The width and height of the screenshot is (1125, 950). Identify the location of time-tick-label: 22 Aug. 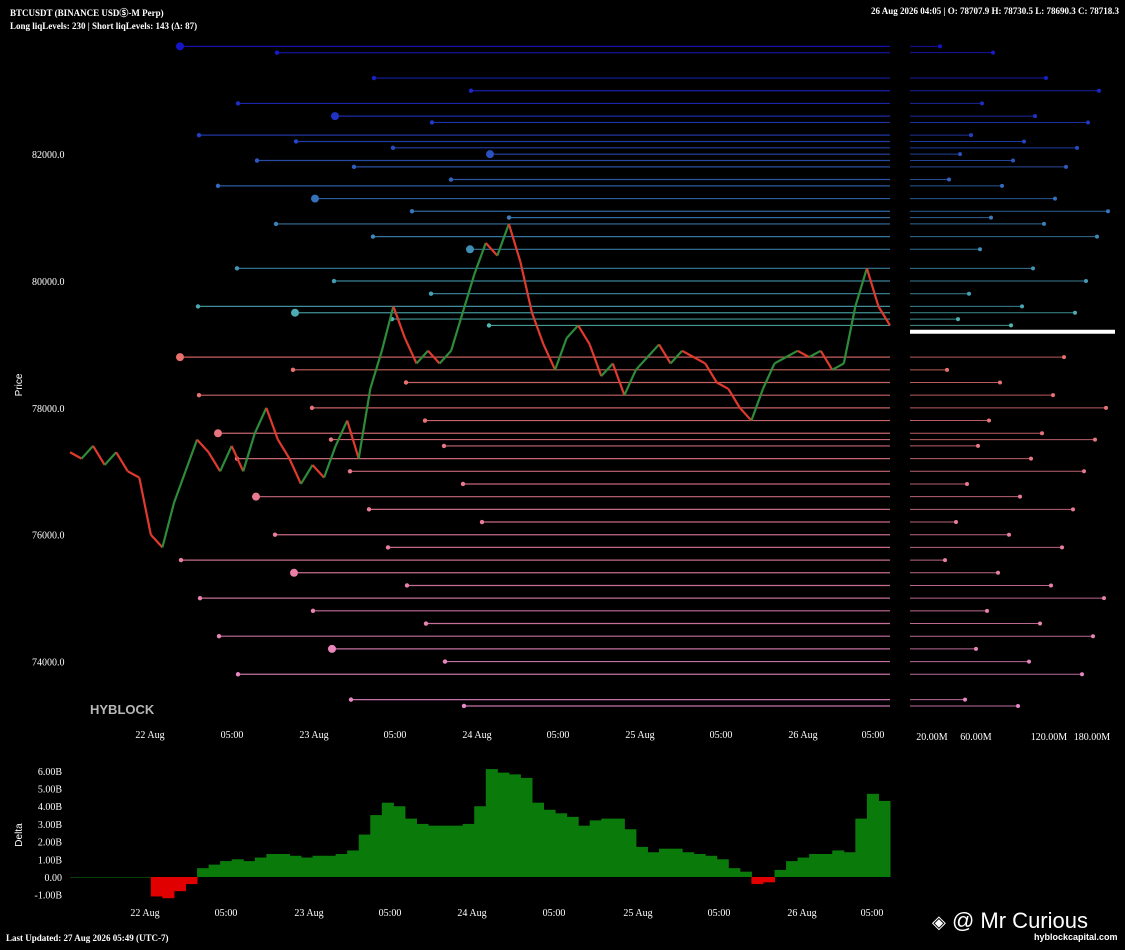
(149, 735).